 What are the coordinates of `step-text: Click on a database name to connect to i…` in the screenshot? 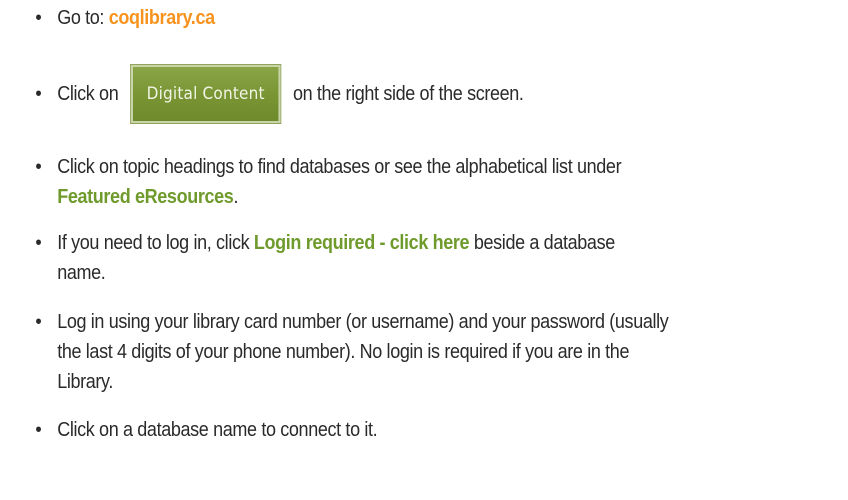 It's located at (217, 430).